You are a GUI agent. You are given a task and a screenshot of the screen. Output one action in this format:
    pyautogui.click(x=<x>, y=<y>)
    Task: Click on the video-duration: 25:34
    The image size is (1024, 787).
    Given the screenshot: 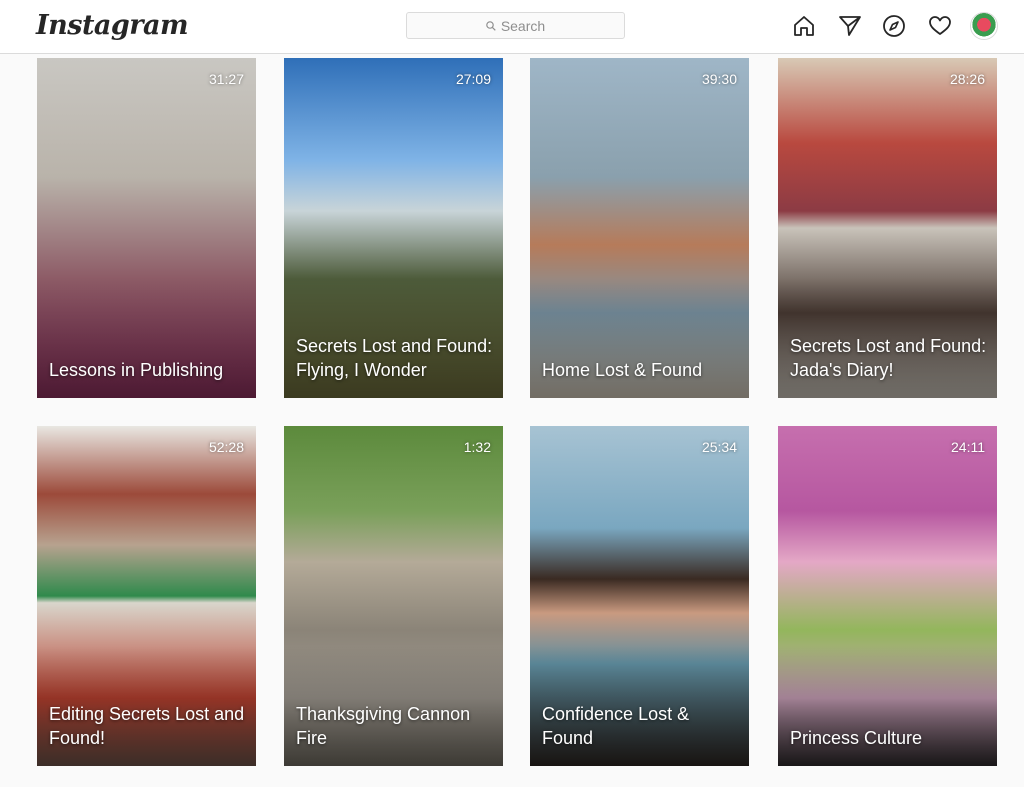 What is the action you would take?
    pyautogui.click(x=719, y=447)
    